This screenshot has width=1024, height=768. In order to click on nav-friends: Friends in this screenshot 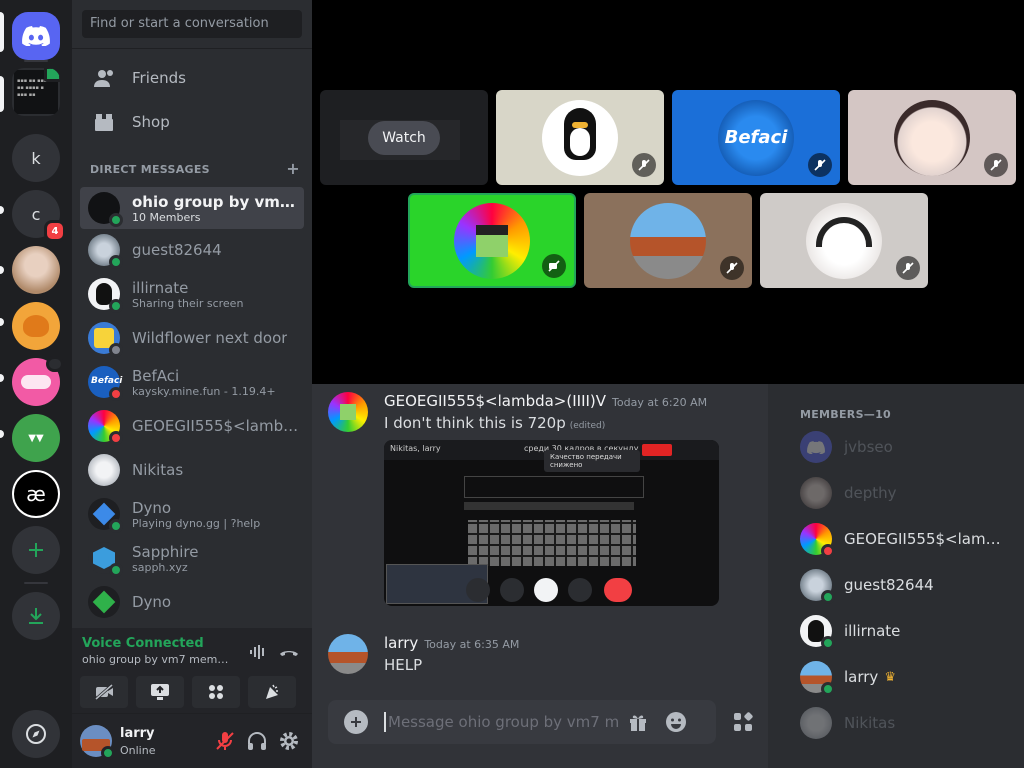, I will do `click(192, 78)`.